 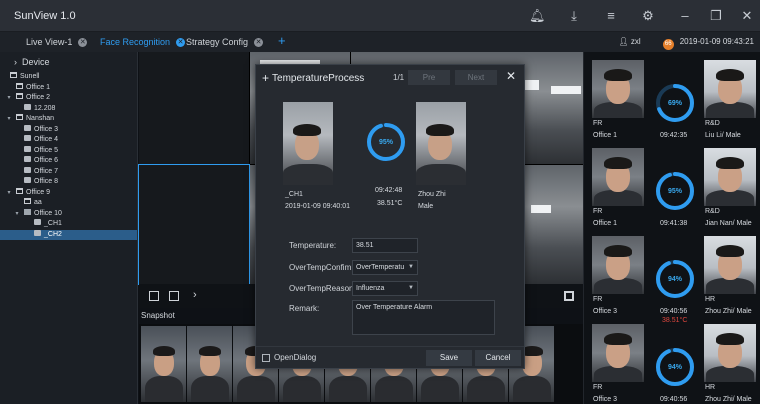 I want to click on tree-item: Office 1, so click(x=68, y=88).